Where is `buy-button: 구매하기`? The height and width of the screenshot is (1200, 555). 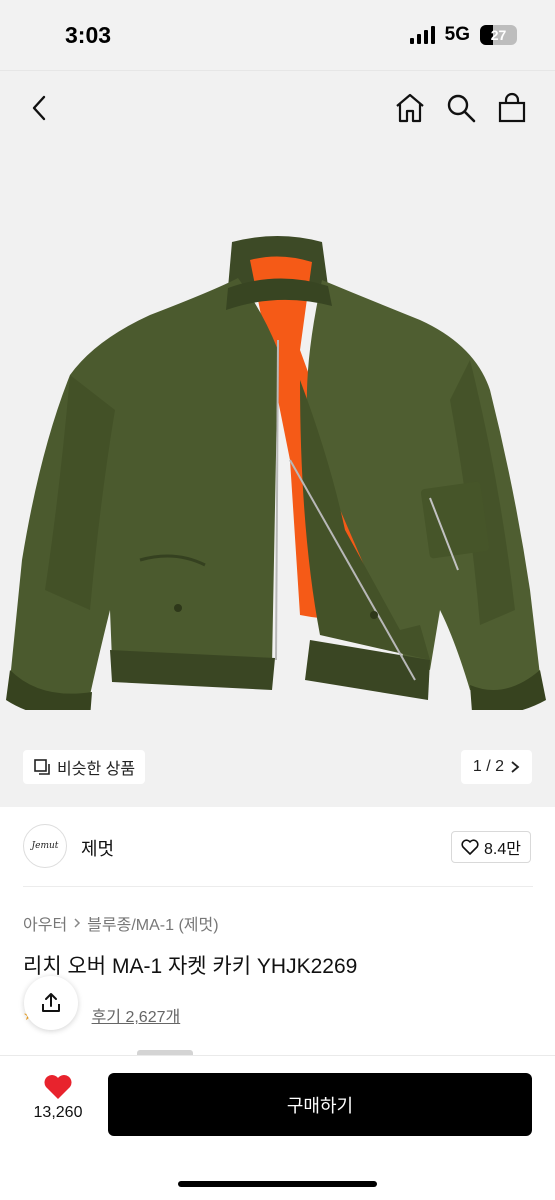
buy-button: 구매하기 is located at coordinates (320, 1104).